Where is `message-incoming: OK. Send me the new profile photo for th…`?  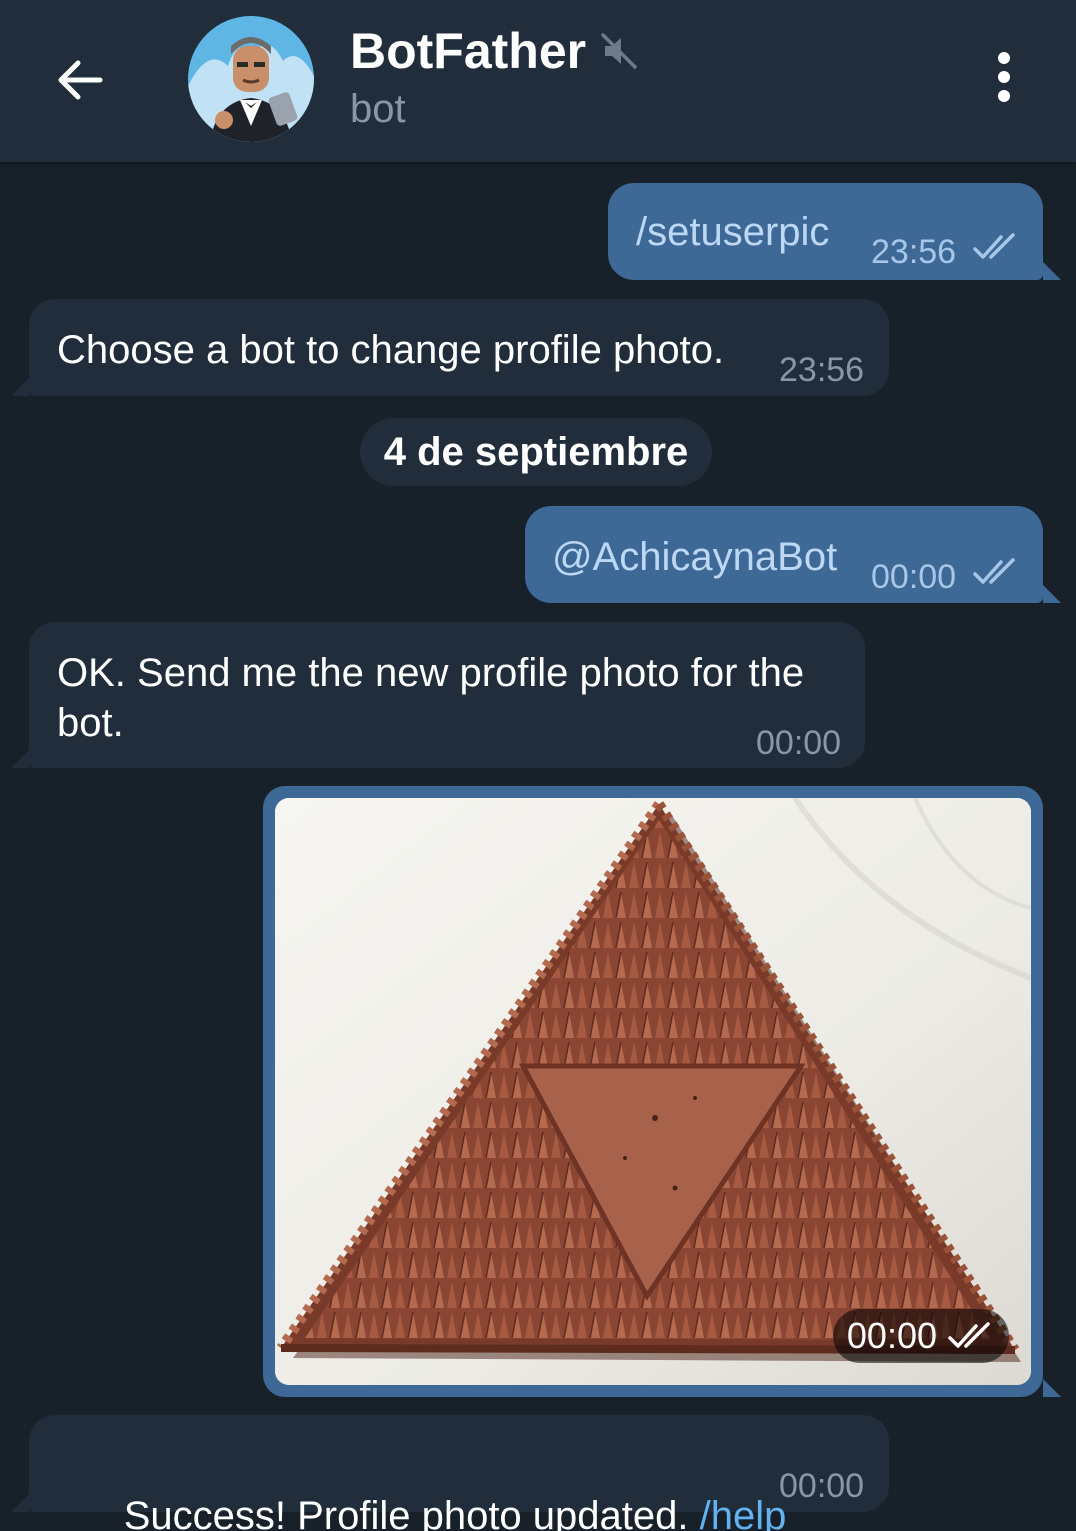 message-incoming: OK. Send me the new profile photo for th… is located at coordinates (438, 695).